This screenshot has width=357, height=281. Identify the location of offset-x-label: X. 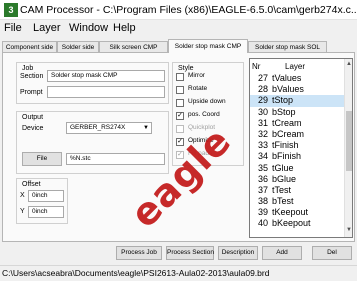
(22, 195).